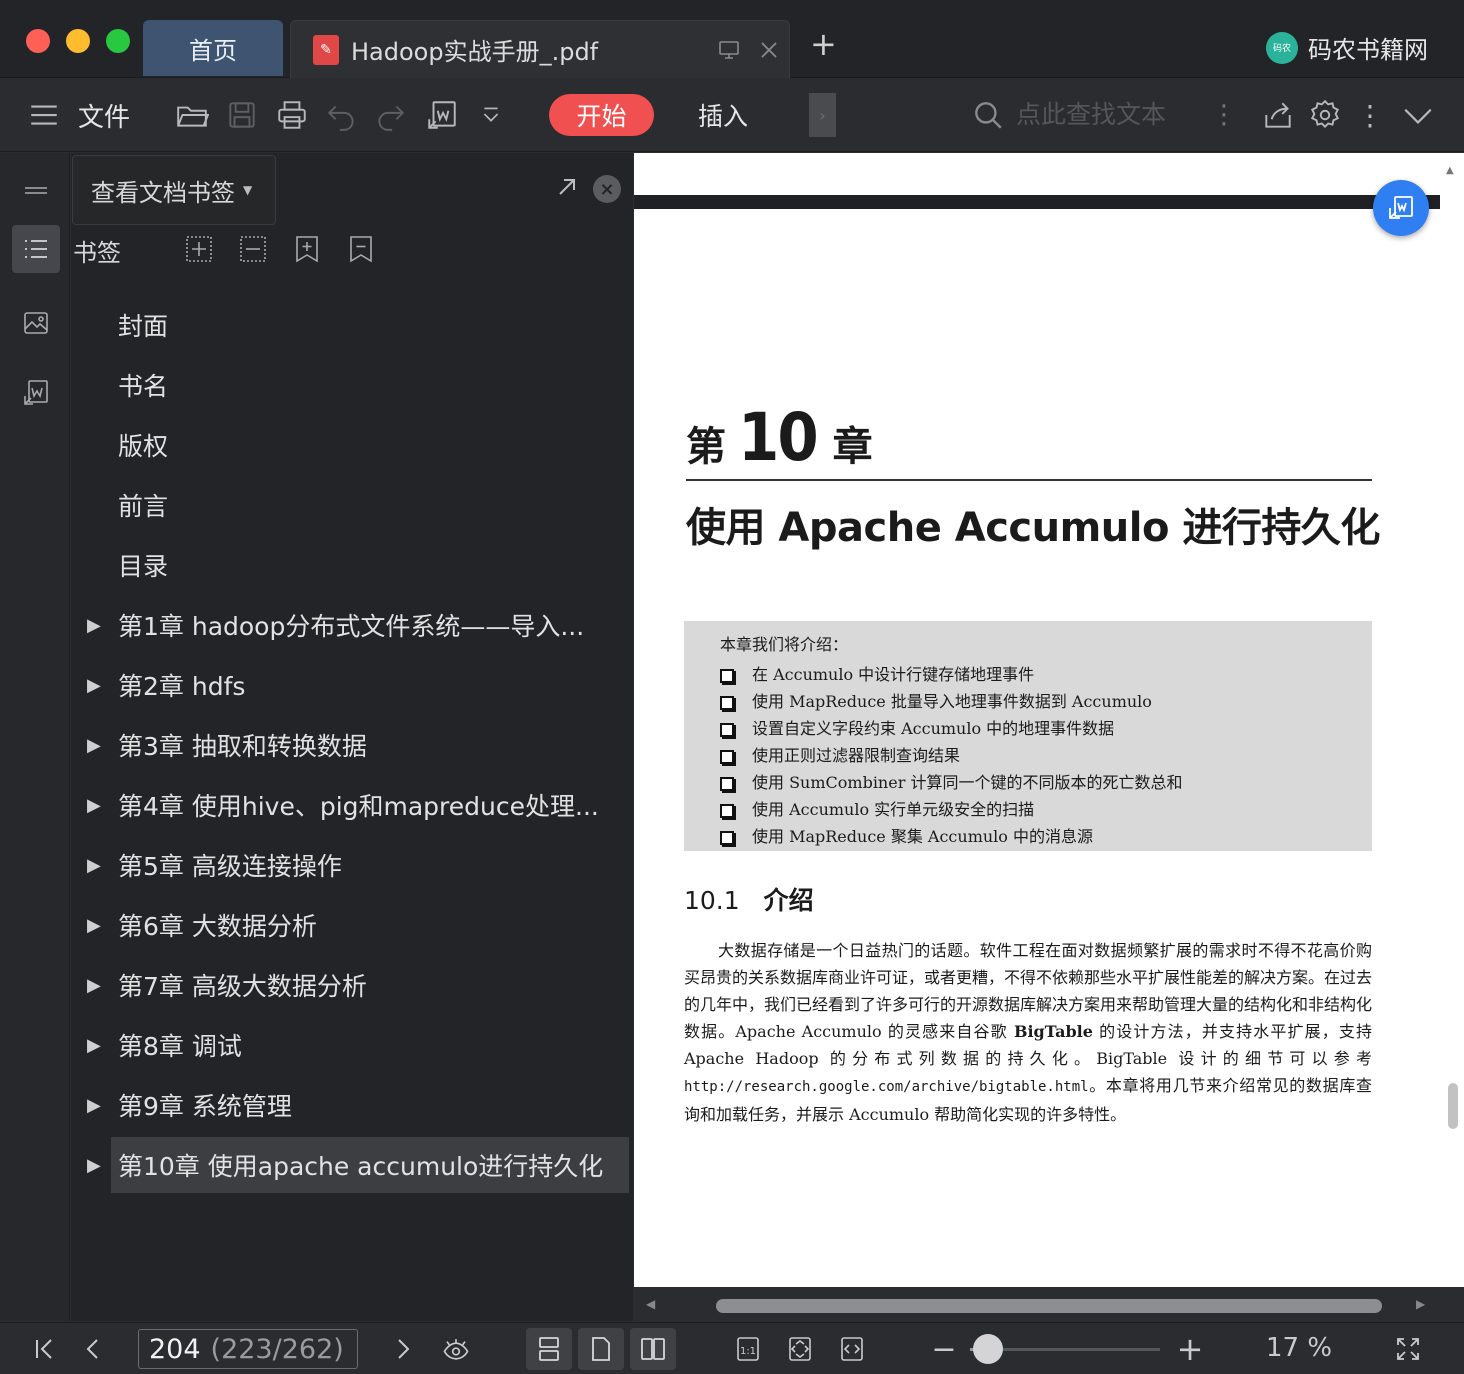  What do you see at coordinates (36, 393) in the screenshot?
I see `pdf-convert-icon` at bounding box center [36, 393].